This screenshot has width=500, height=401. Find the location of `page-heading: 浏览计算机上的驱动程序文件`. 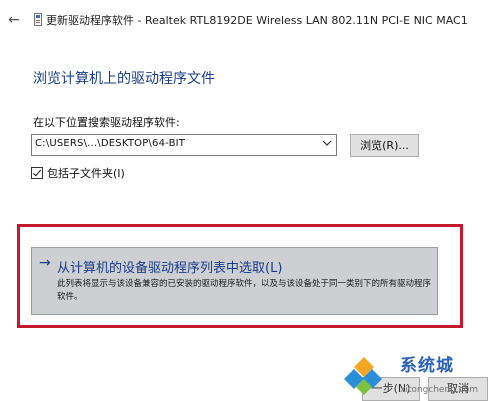

page-heading: 浏览计算机上的驱动程序文件 is located at coordinates (124, 79).